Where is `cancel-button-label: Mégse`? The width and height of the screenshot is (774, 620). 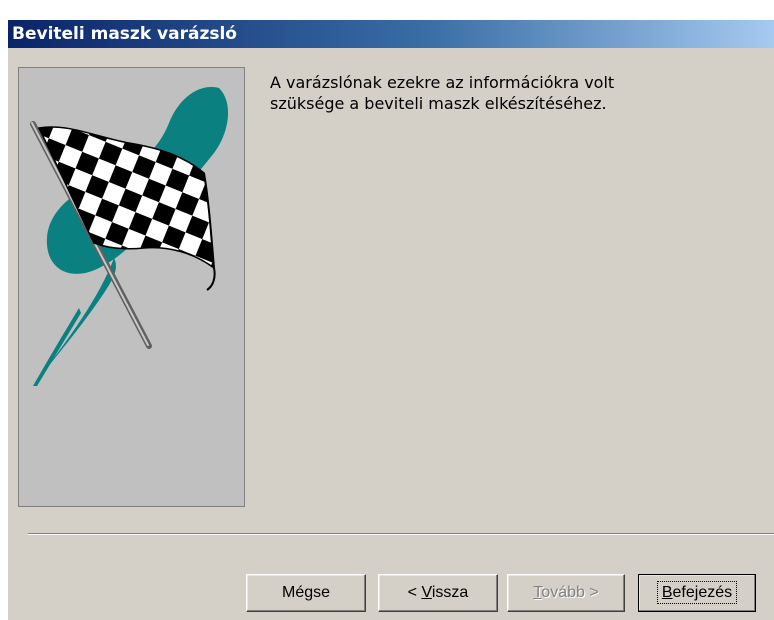
cancel-button-label: Mégse is located at coordinates (306, 592).